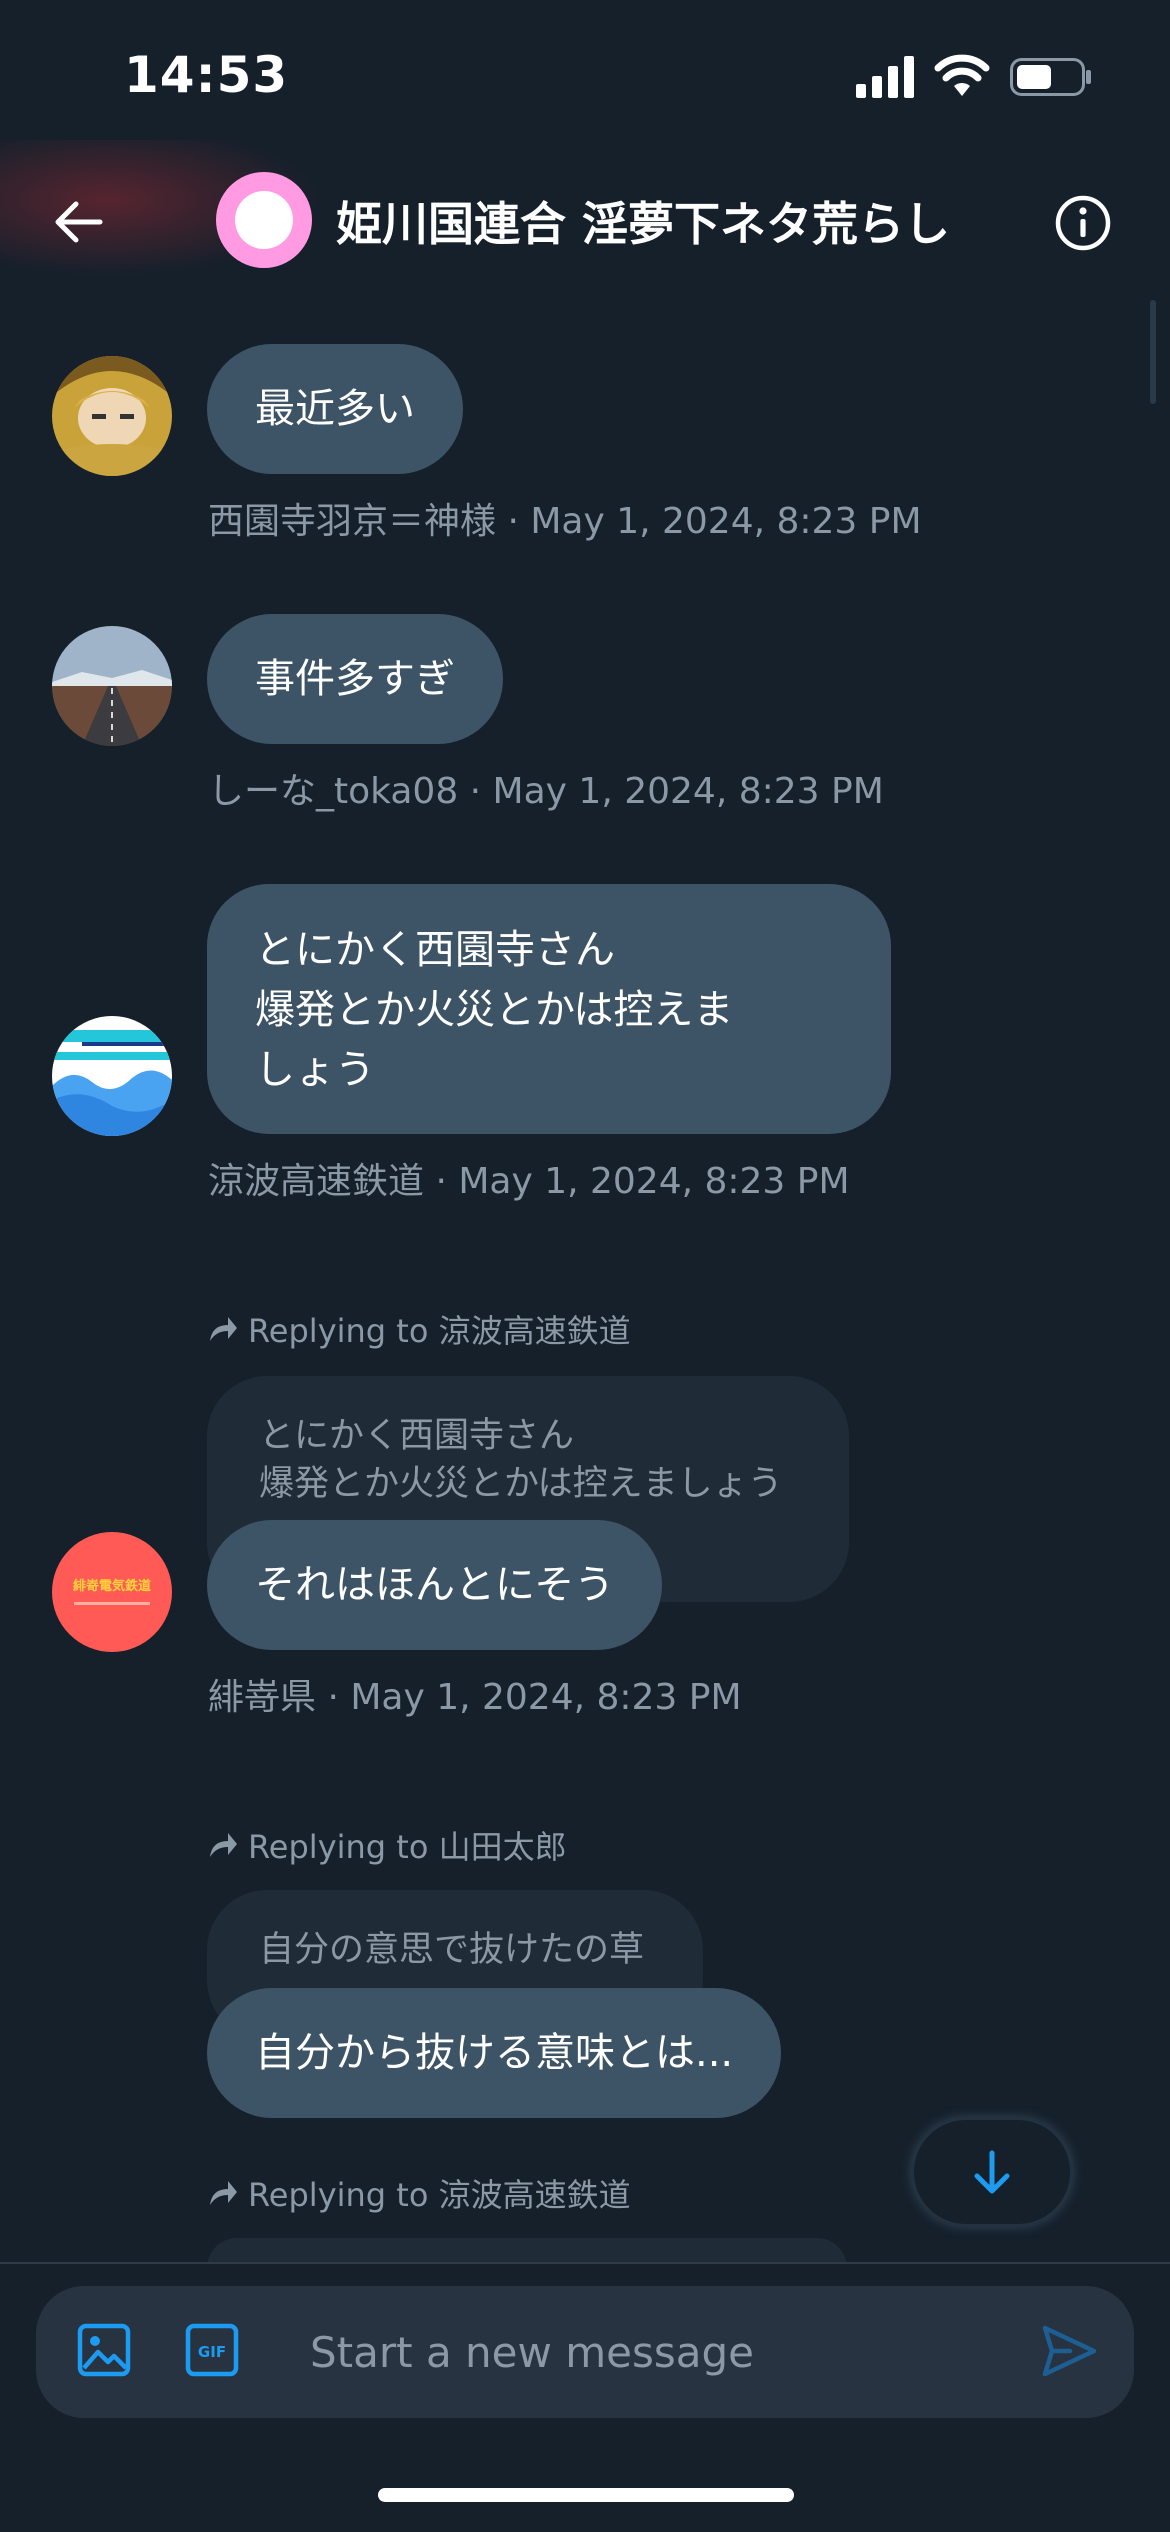 This screenshot has height=2532, width=1170. What do you see at coordinates (529, 1181) in the screenshot?
I see `message-meta: 涼波高速鉄道 · May 1, 2024, 8:23 PM` at bounding box center [529, 1181].